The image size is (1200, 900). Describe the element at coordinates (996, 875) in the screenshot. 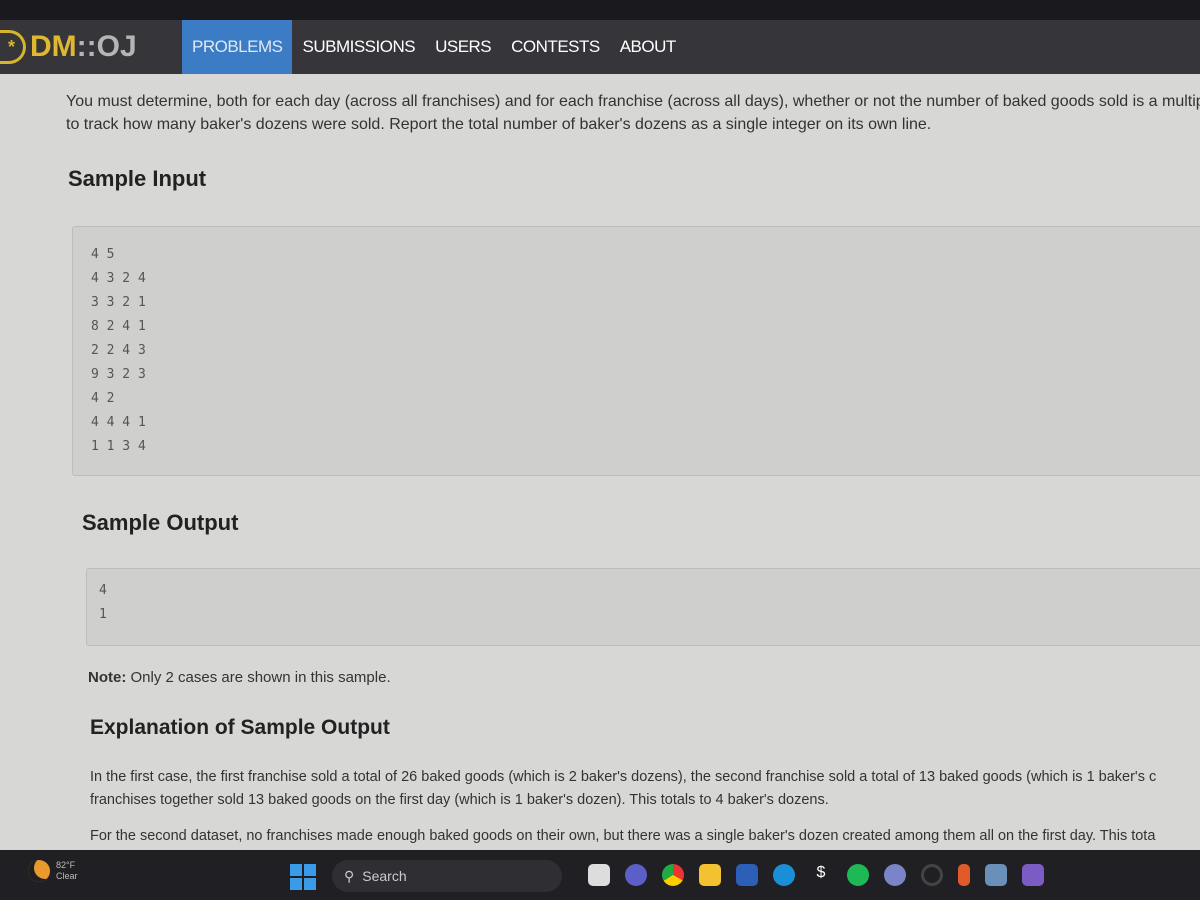

I see `mail-icon` at that location.